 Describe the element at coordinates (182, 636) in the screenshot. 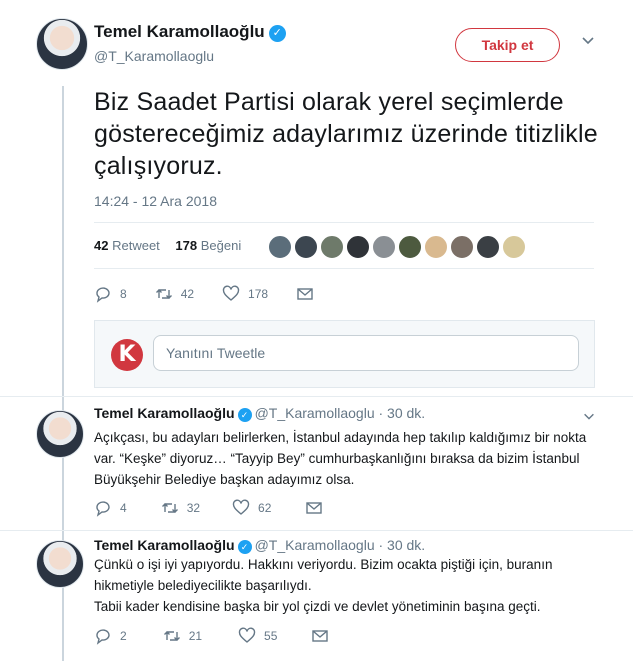

I see `retweet-button: 21` at that location.